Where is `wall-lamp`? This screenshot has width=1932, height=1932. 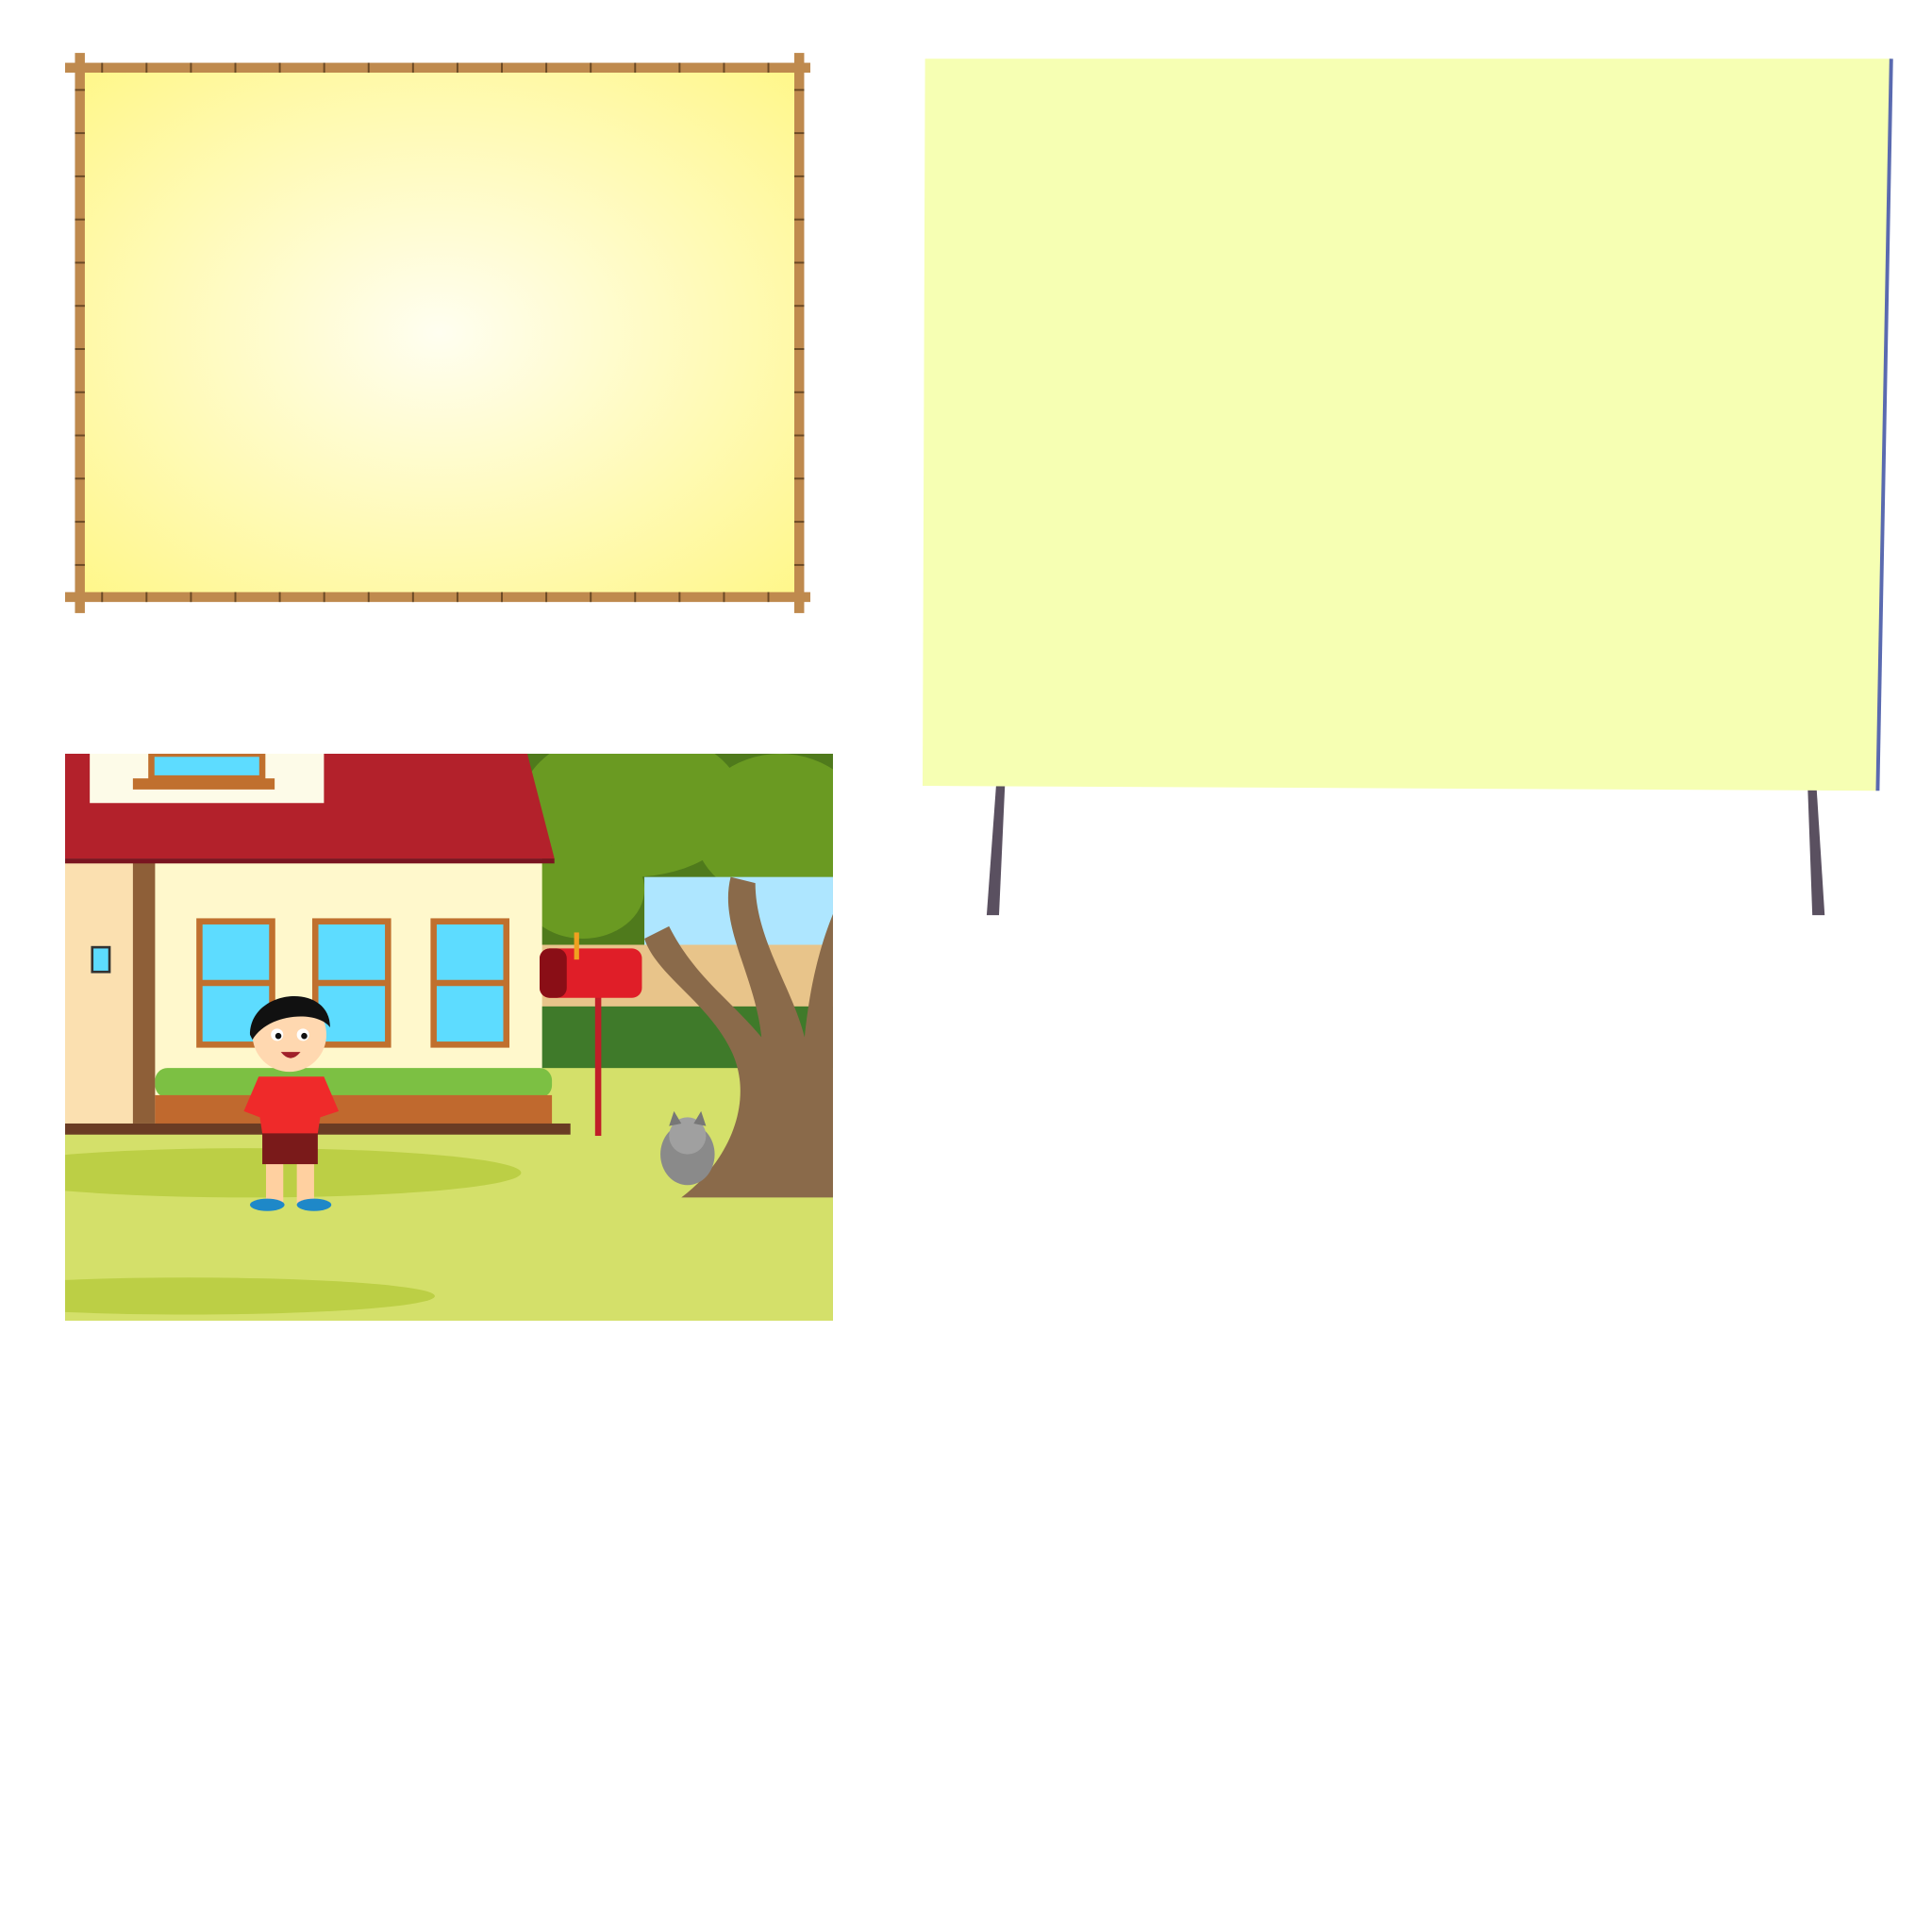 wall-lamp is located at coordinates (101, 959).